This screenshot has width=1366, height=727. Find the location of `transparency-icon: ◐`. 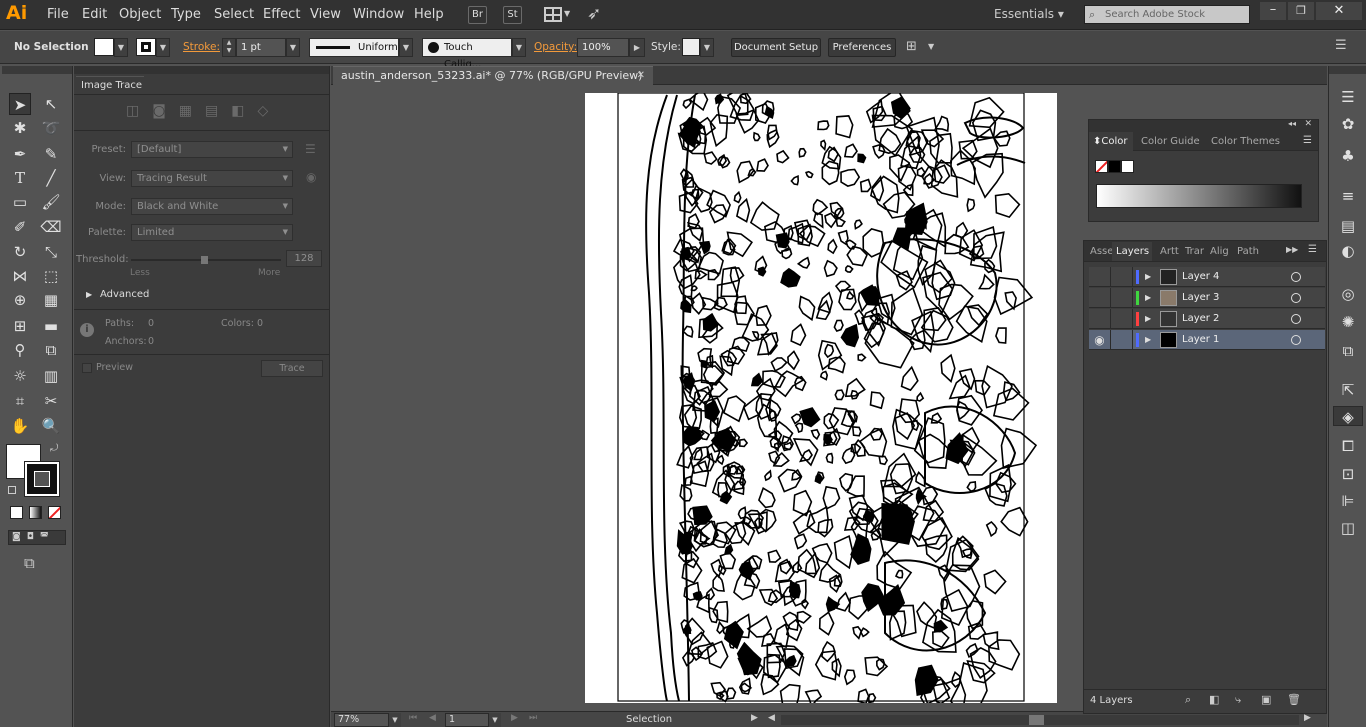

transparency-icon: ◐ is located at coordinates (1348, 251).